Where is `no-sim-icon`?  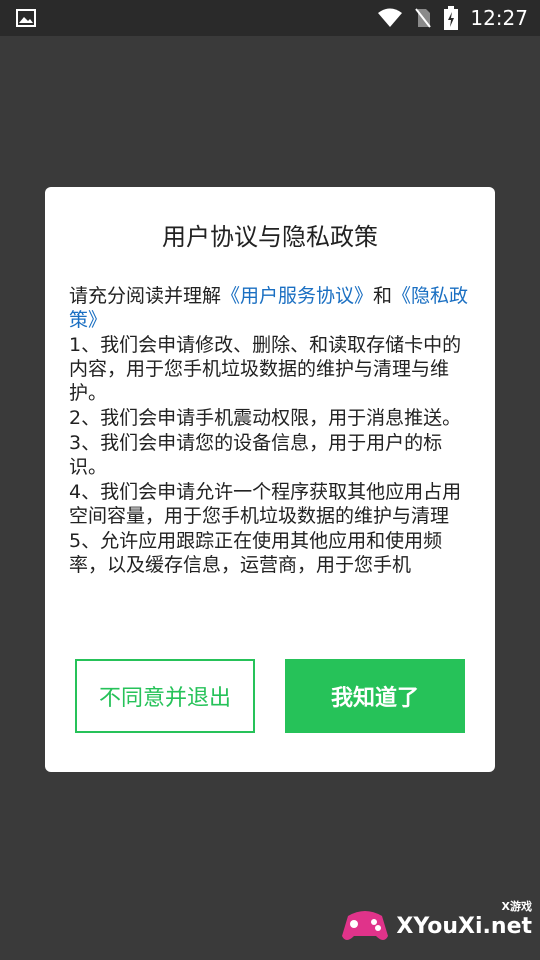
no-sim-icon is located at coordinates (423, 18).